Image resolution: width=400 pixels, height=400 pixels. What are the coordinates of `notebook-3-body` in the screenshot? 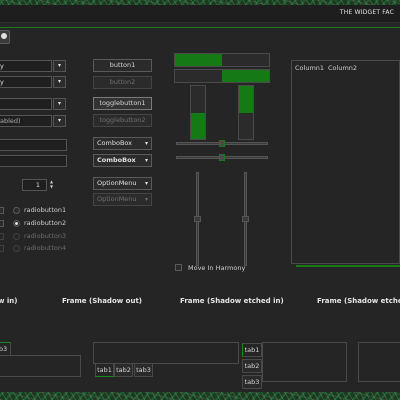 It's located at (304, 362).